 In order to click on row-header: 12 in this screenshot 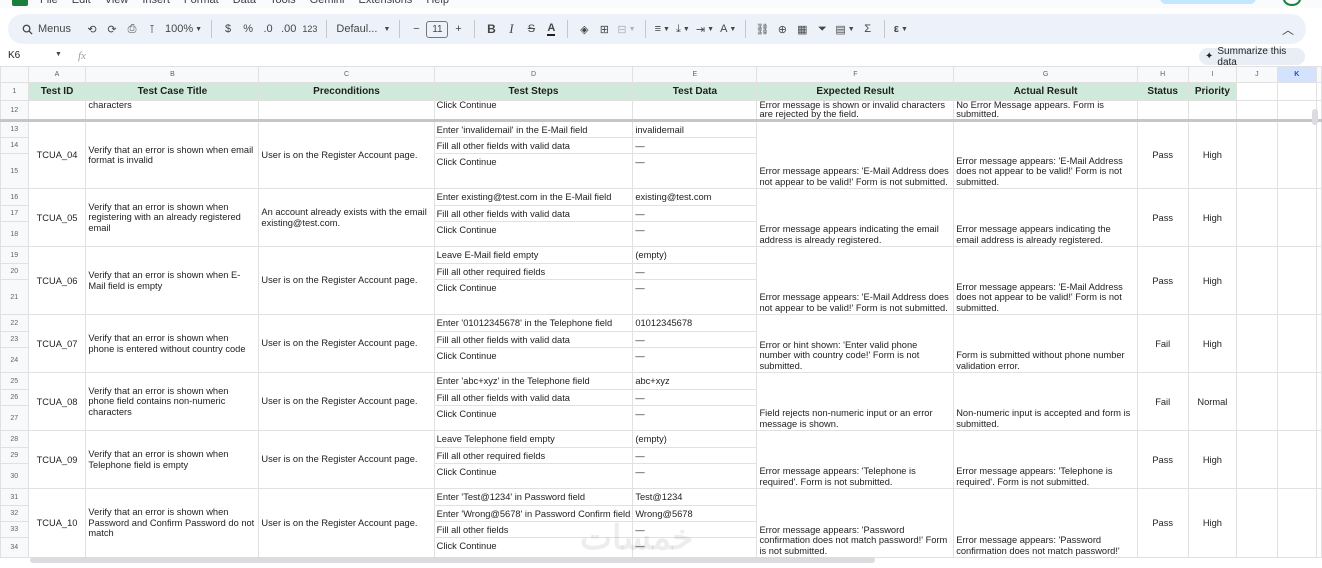, I will do `click(14, 111)`.